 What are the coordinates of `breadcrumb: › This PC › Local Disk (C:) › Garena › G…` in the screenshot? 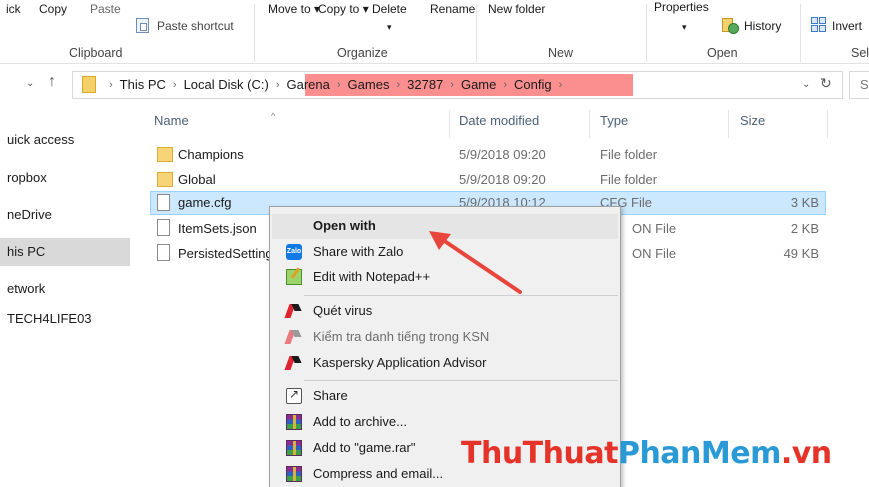 It's located at (336, 84).